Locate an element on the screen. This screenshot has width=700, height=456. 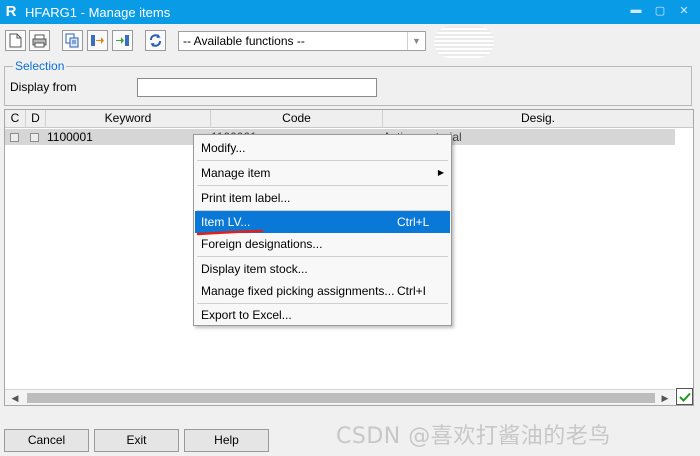
window-title: HFARG1 - Manage items is located at coordinates (98, 12).